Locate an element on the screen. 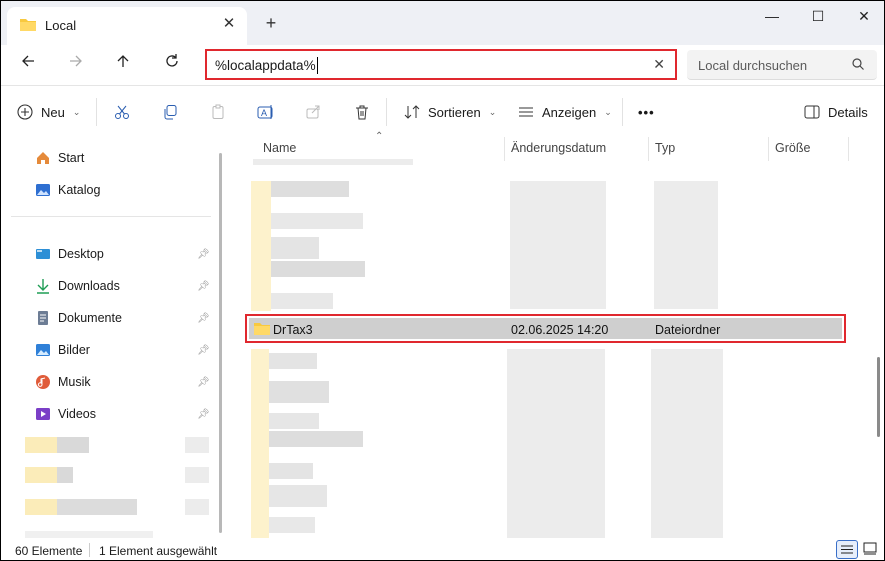 The image size is (885, 561). up-button is located at coordinates (123, 65).